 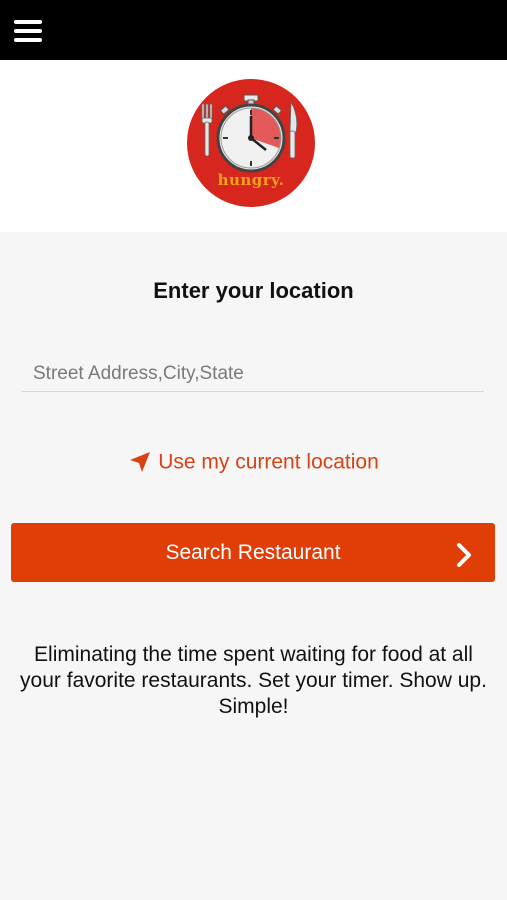 What do you see at coordinates (253, 290) in the screenshot?
I see `page-title: Enter your location` at bounding box center [253, 290].